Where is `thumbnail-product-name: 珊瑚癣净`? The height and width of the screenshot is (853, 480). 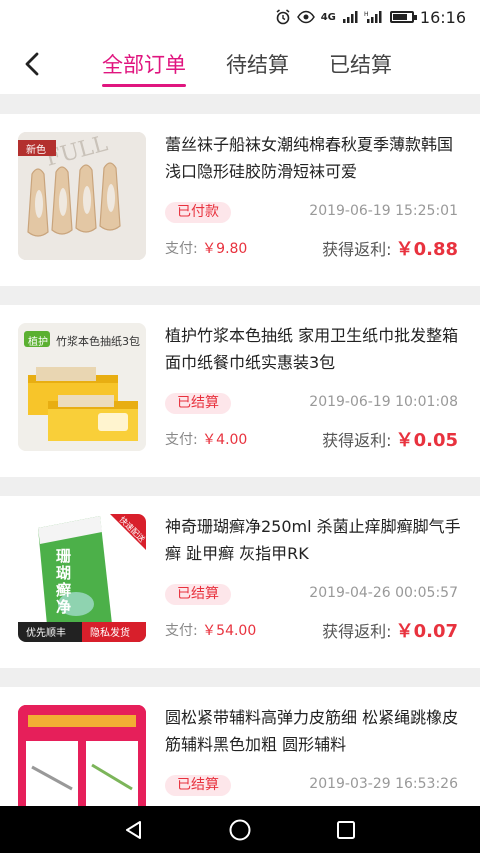 thumbnail-product-name: 珊瑚癣净 is located at coordinates (64, 581).